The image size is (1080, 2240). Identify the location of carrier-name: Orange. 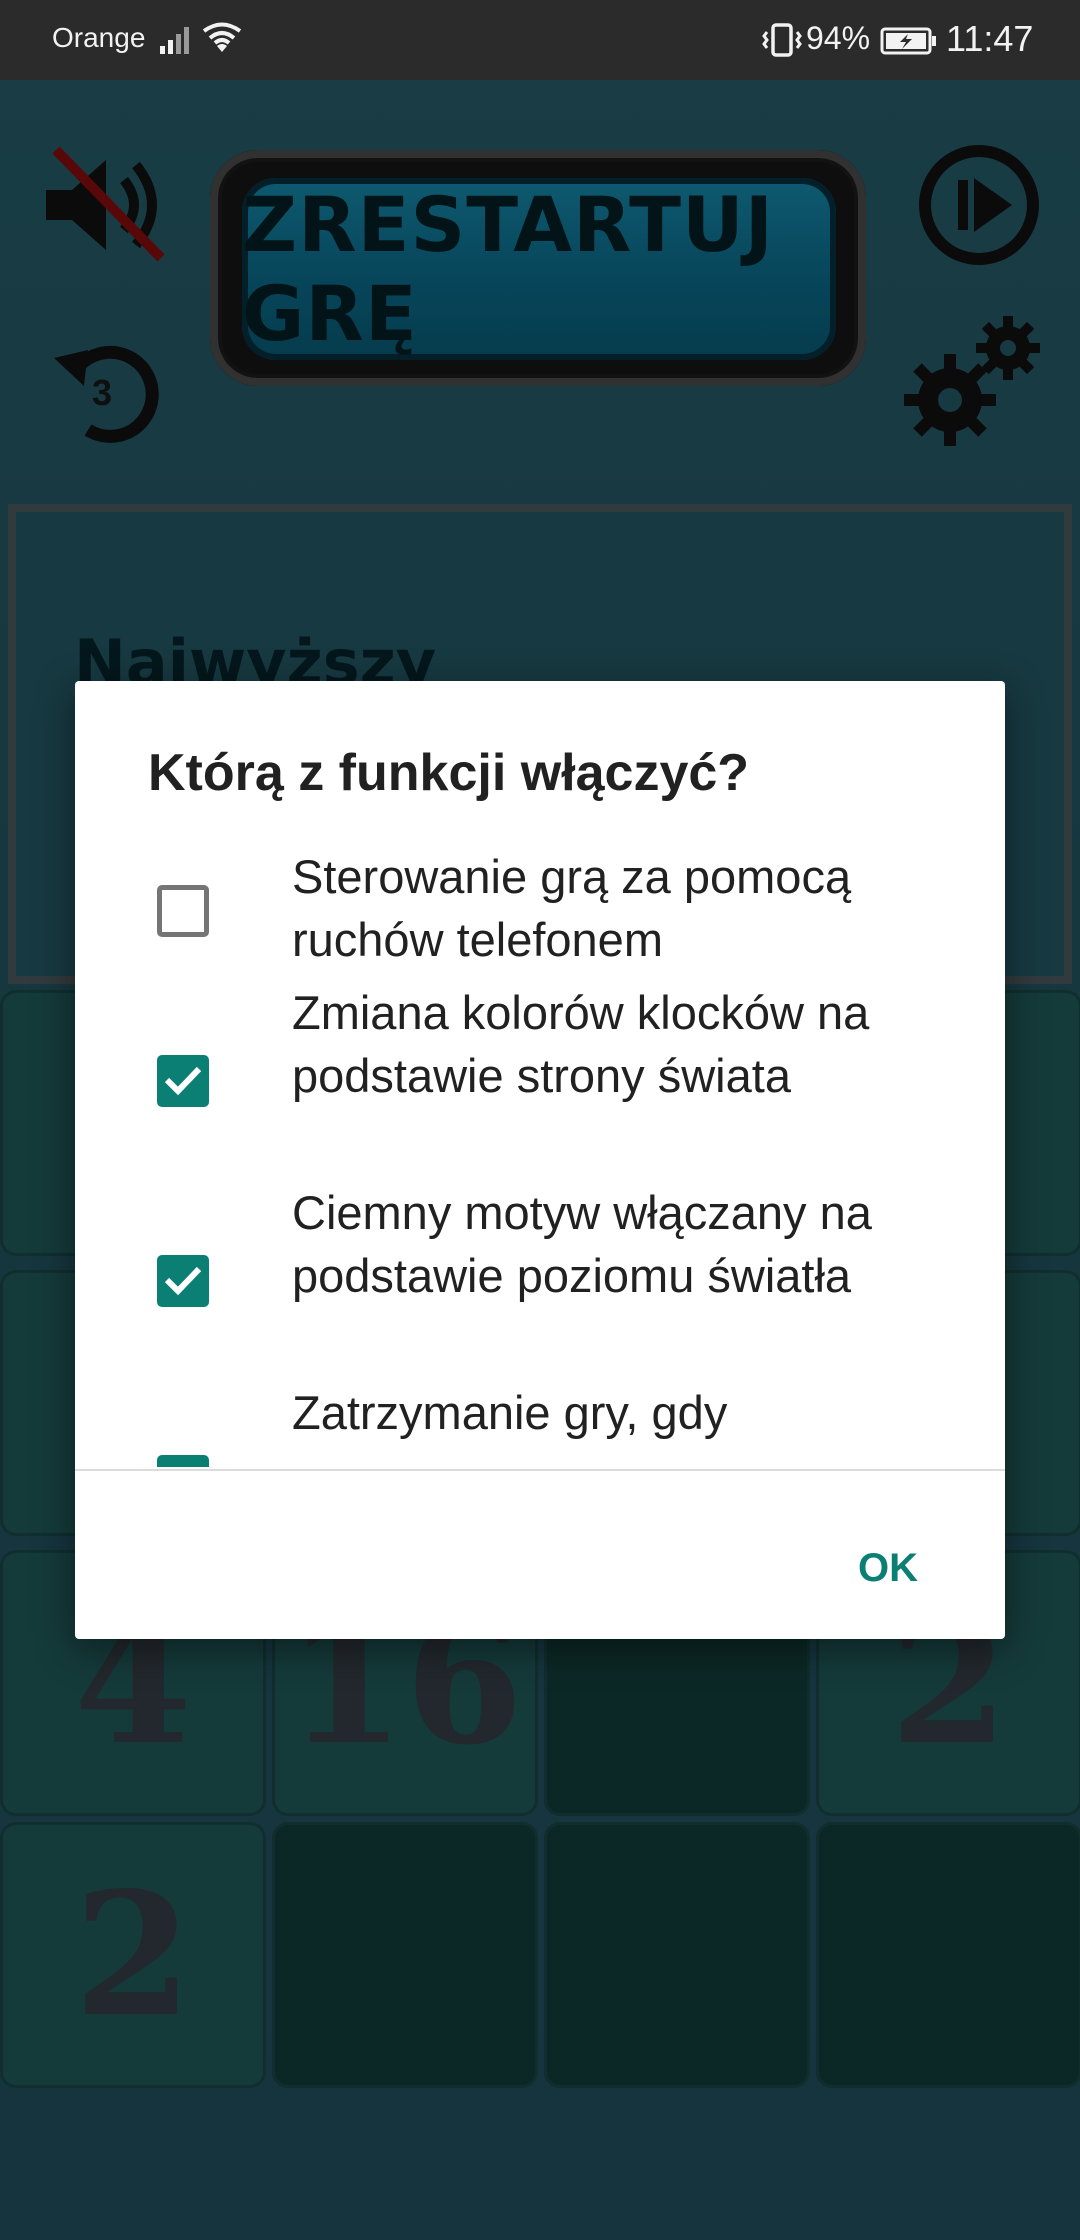
(99, 37).